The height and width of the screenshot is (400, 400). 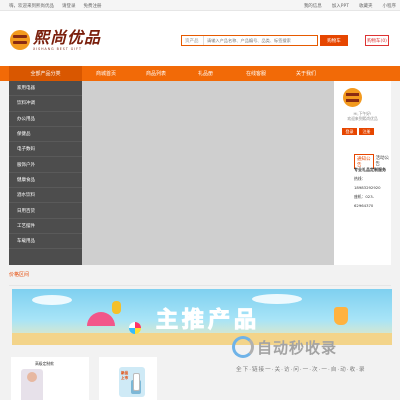 What do you see at coordinates (200, 5) in the screenshot?
I see `top-bar: 嗨，欢迎来到熙尚优品 请登录 免费注册 我的信息 加入PPT 收藏夹 小程序` at bounding box center [200, 5].